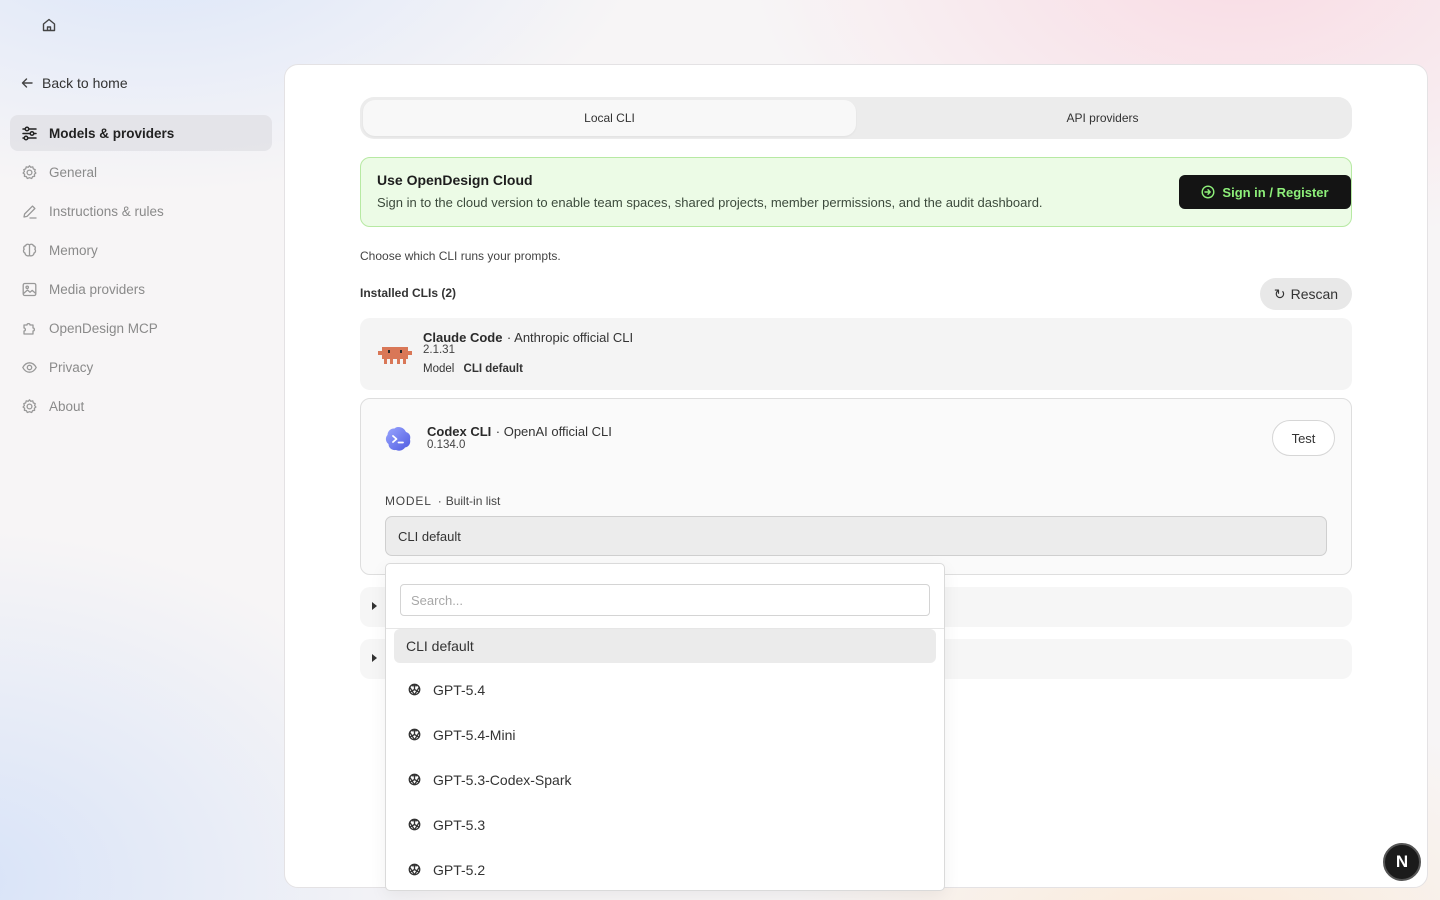 The width and height of the screenshot is (1440, 900). What do you see at coordinates (1279, 293) in the screenshot?
I see `refresh-icon: ↻` at bounding box center [1279, 293].